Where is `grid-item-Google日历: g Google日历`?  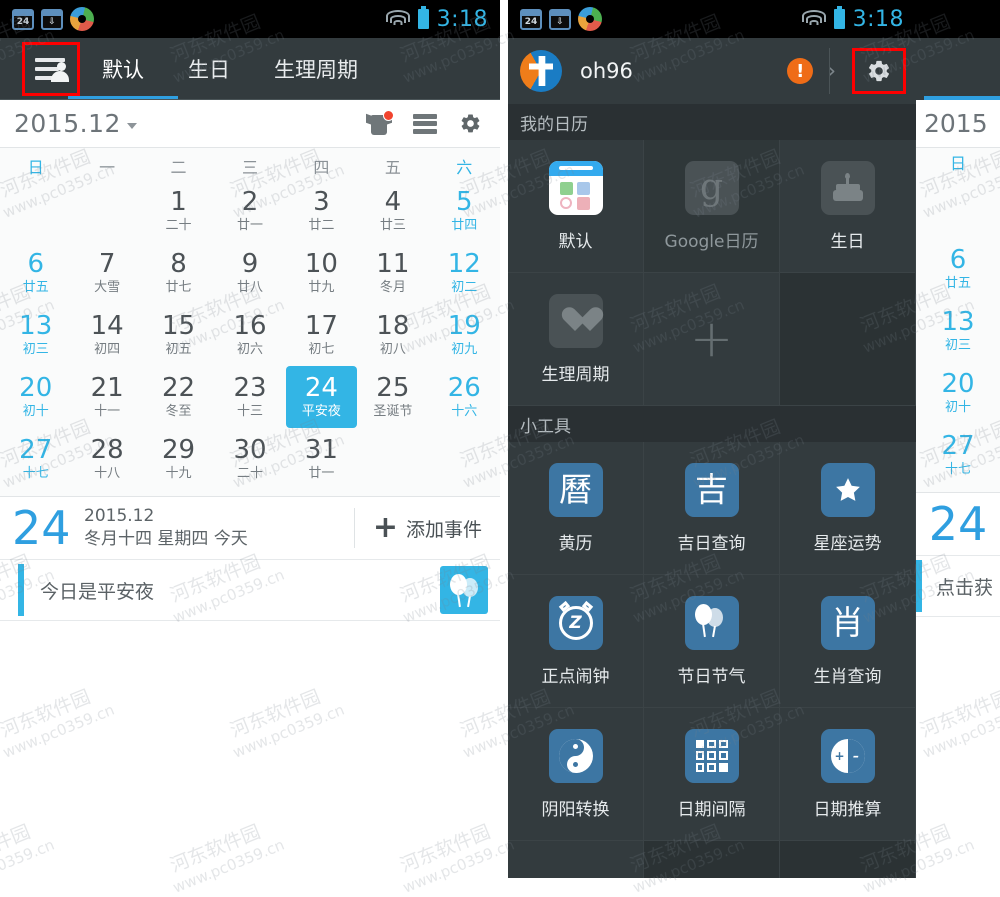 grid-item-Google日历: g Google日历 is located at coordinates (712, 206).